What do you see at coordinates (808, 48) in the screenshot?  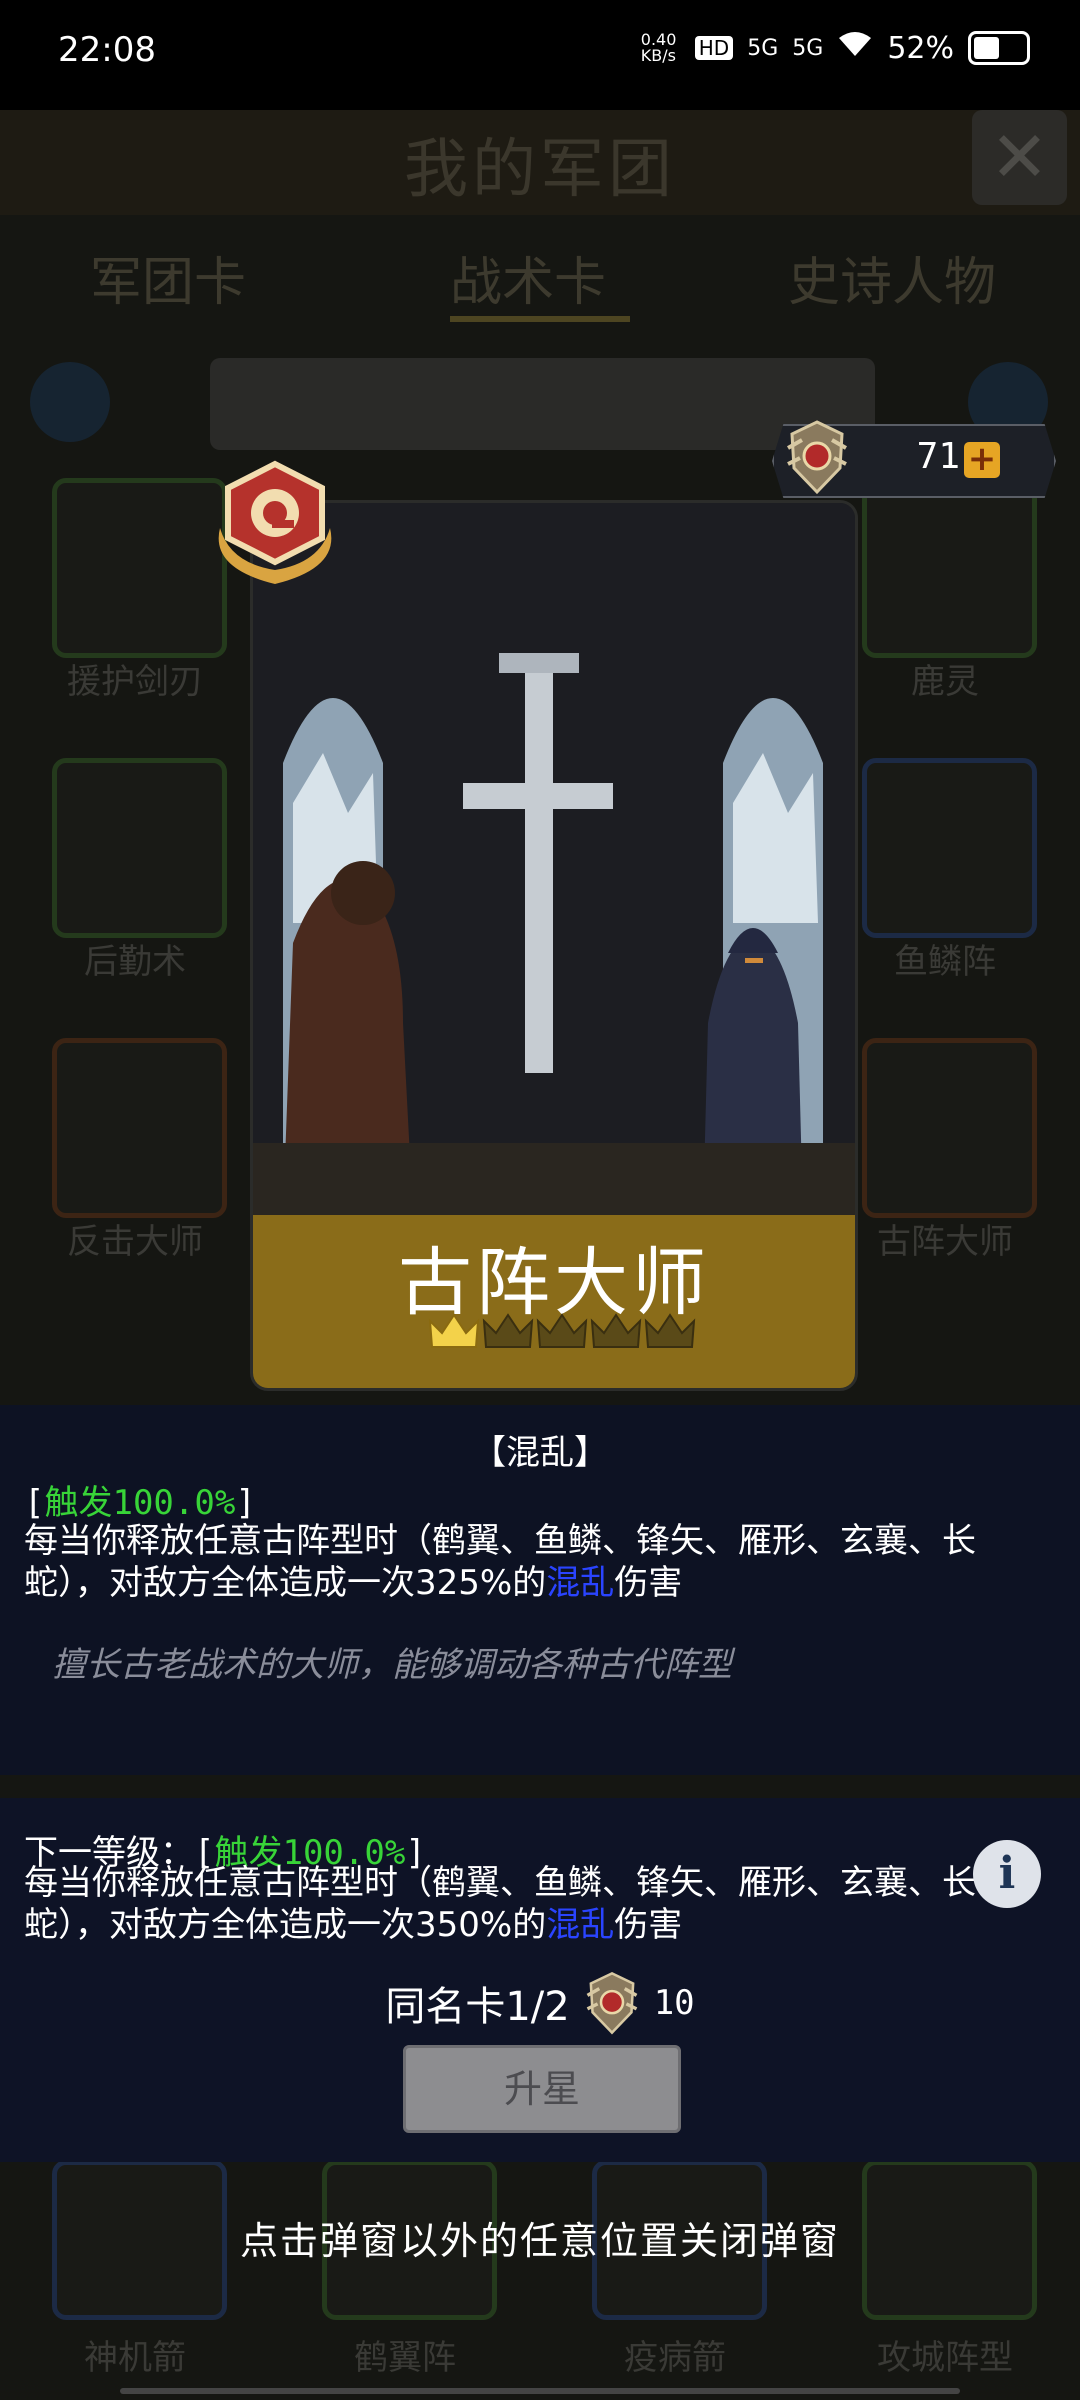 I see `signal-2: 5G` at bounding box center [808, 48].